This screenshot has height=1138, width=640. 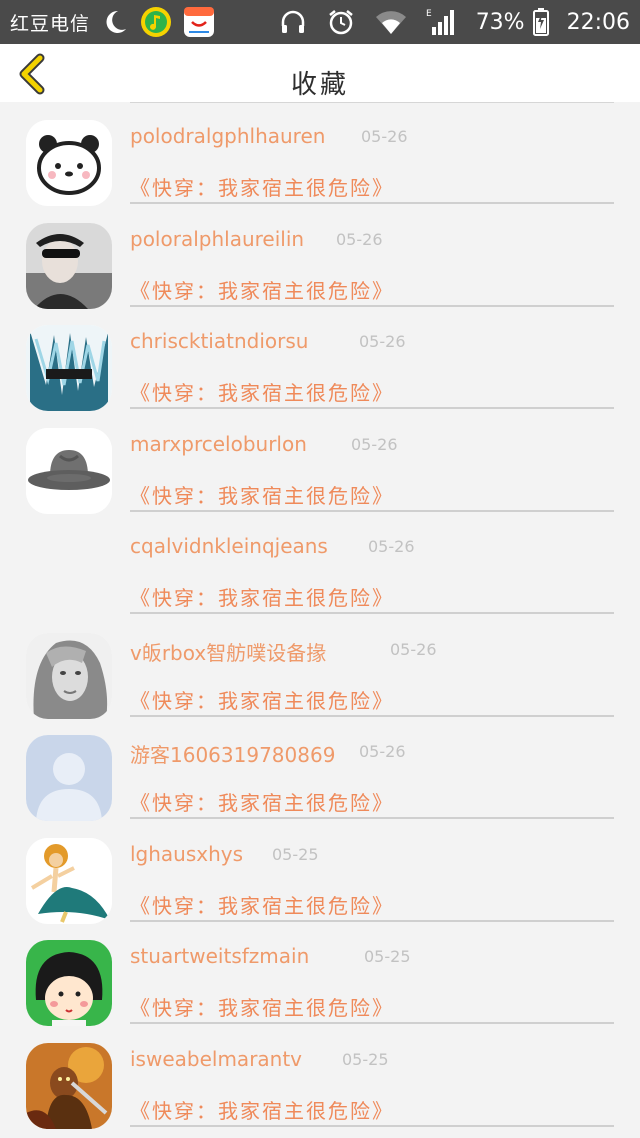 What do you see at coordinates (216, 1058) in the screenshot?
I see `favorite-user-name: isweabelmarantv` at bounding box center [216, 1058].